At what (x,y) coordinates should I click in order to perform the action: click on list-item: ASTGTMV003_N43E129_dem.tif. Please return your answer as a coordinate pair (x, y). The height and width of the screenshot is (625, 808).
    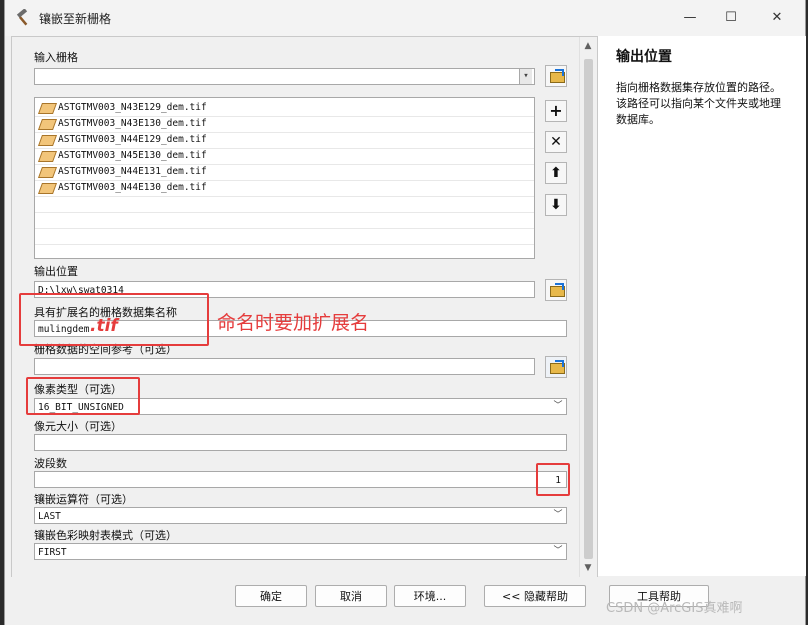
    Looking at the image, I should click on (284, 108).